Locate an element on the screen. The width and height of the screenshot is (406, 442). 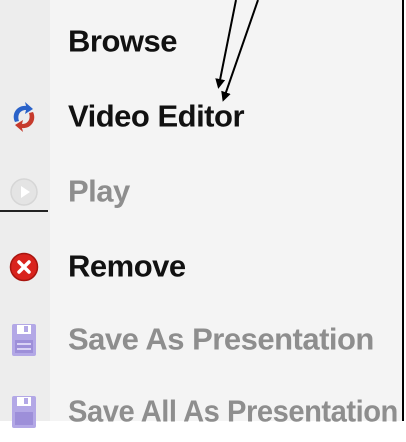
menu-item-label: Video Editor is located at coordinates (156, 116).